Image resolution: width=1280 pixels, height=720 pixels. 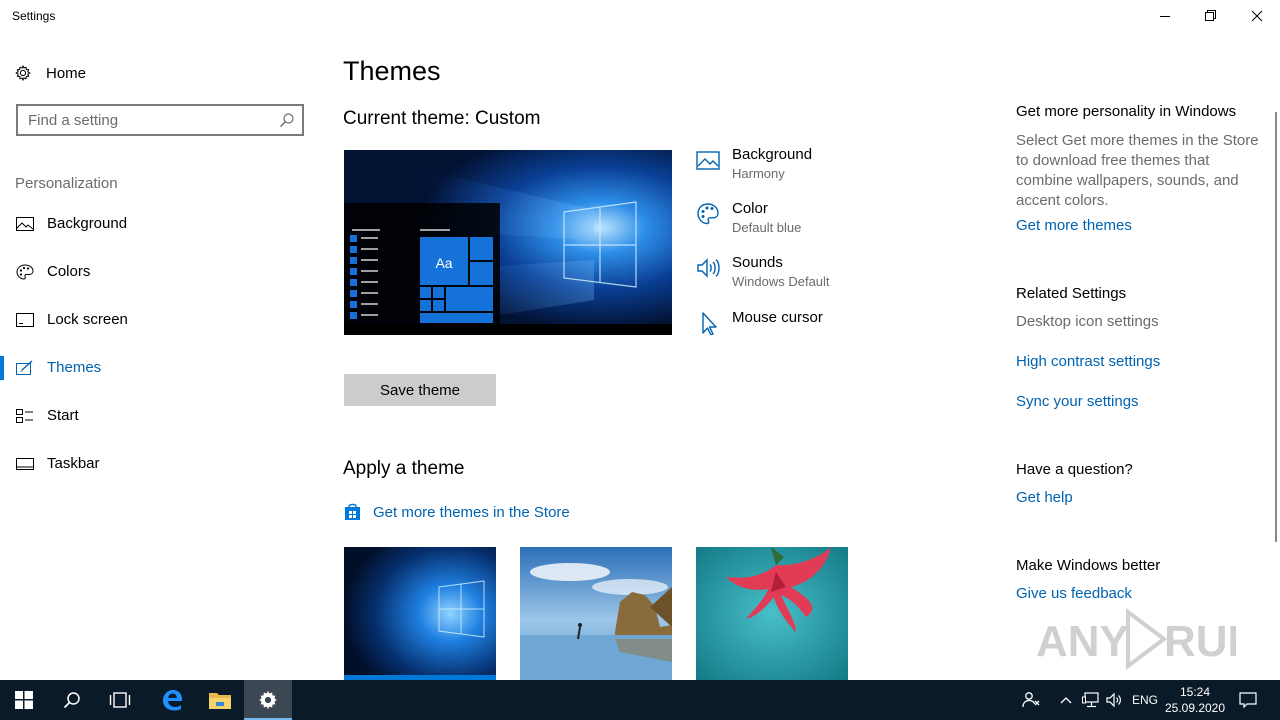 What do you see at coordinates (87, 223) in the screenshot?
I see `sidebar-item-label: Background` at bounding box center [87, 223].